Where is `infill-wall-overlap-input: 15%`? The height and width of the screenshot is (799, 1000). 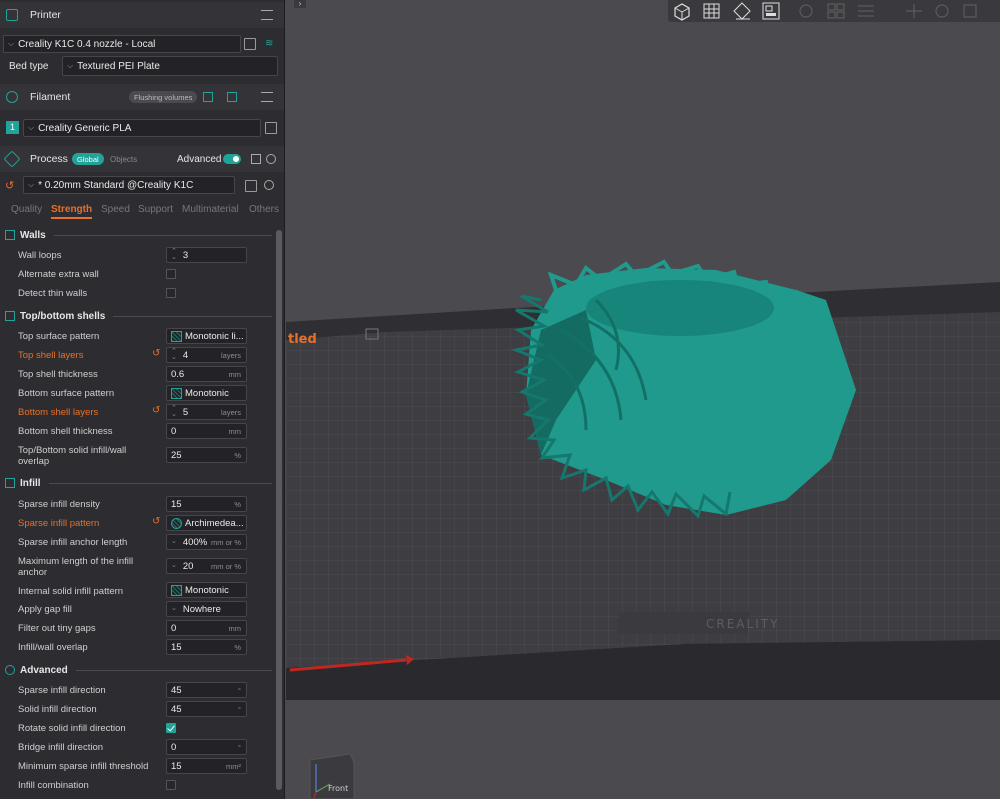 infill-wall-overlap-input: 15% is located at coordinates (206, 647).